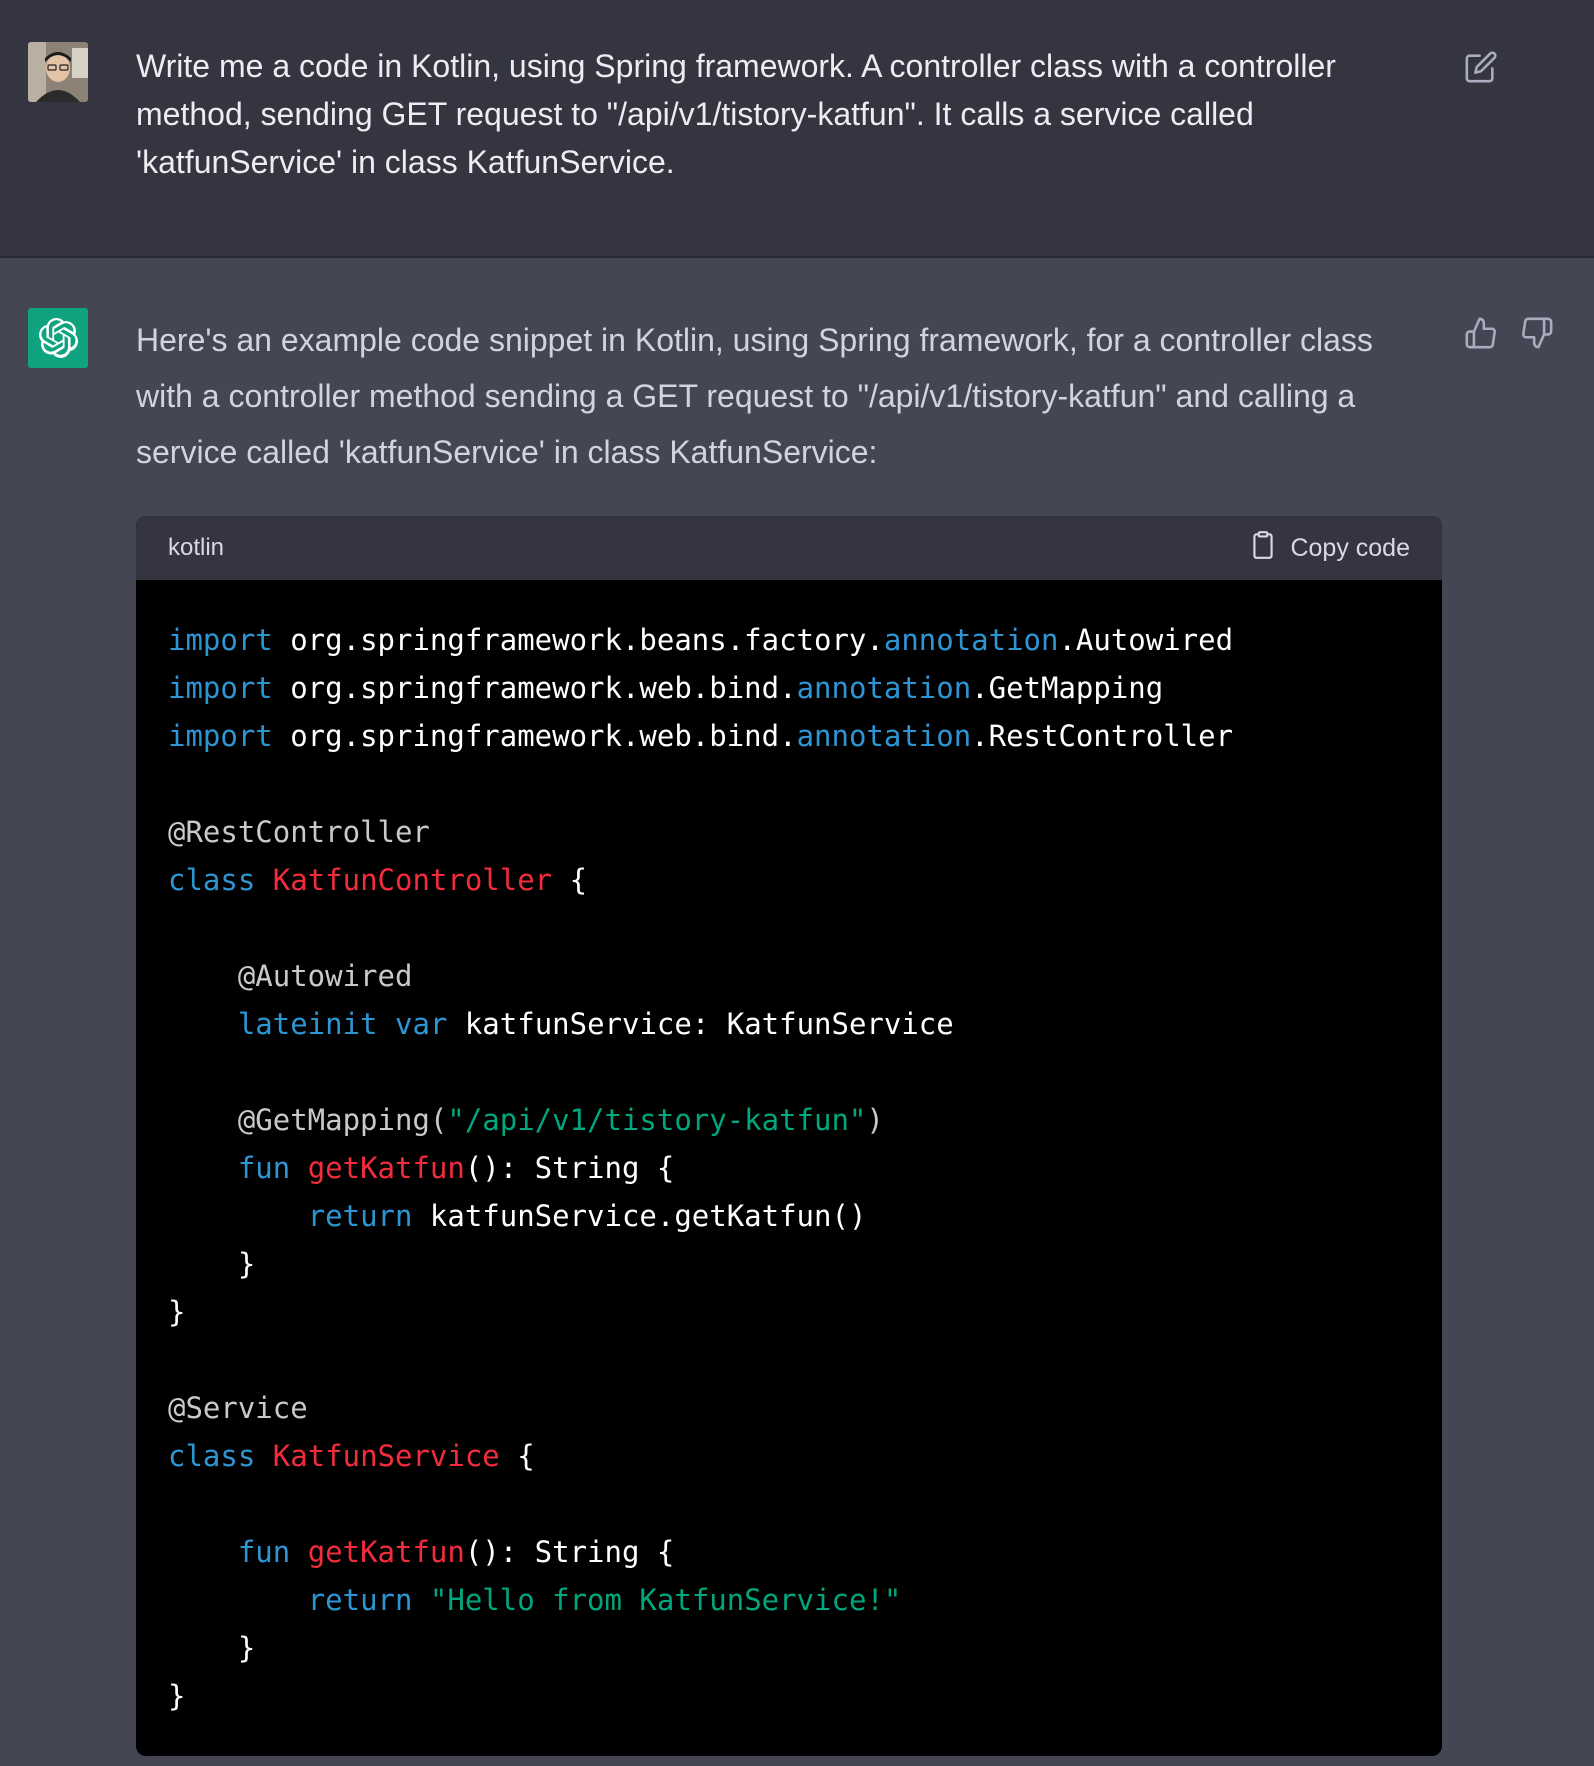 The width and height of the screenshot is (1594, 1766). Describe the element at coordinates (578, 640) in the screenshot. I see `code-token: org.springframework.beans.factory.` at that location.